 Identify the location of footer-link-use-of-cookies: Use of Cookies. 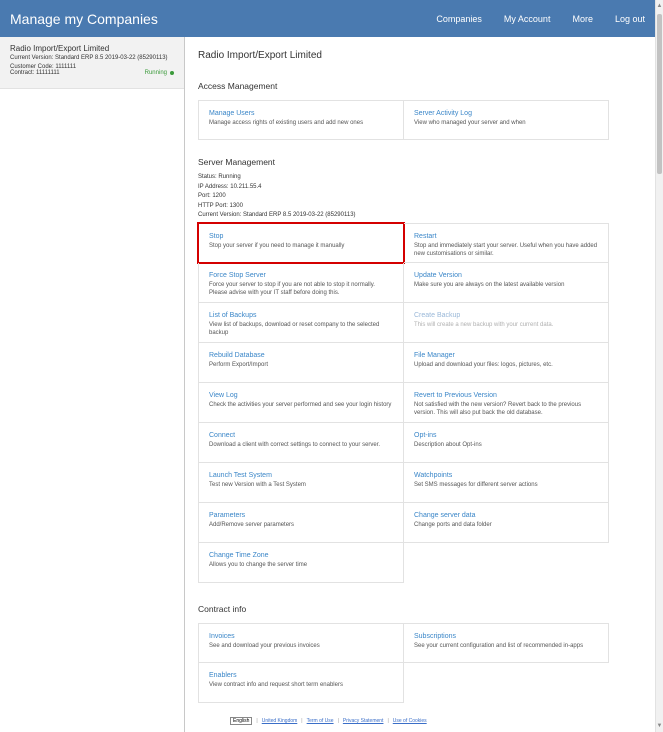
(410, 721).